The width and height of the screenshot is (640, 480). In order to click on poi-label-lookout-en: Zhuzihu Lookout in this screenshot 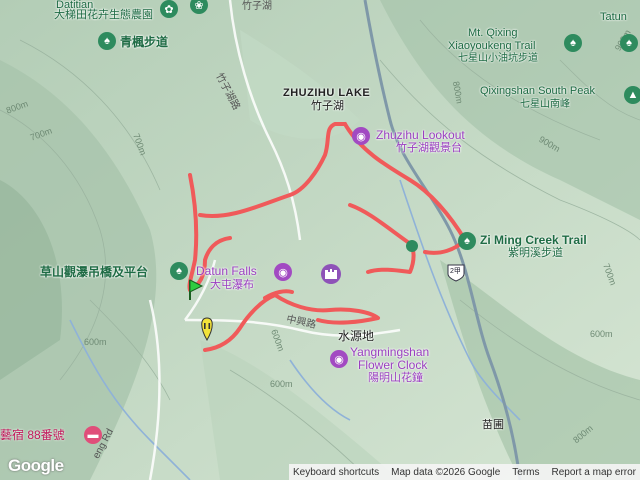, I will do `click(420, 135)`.